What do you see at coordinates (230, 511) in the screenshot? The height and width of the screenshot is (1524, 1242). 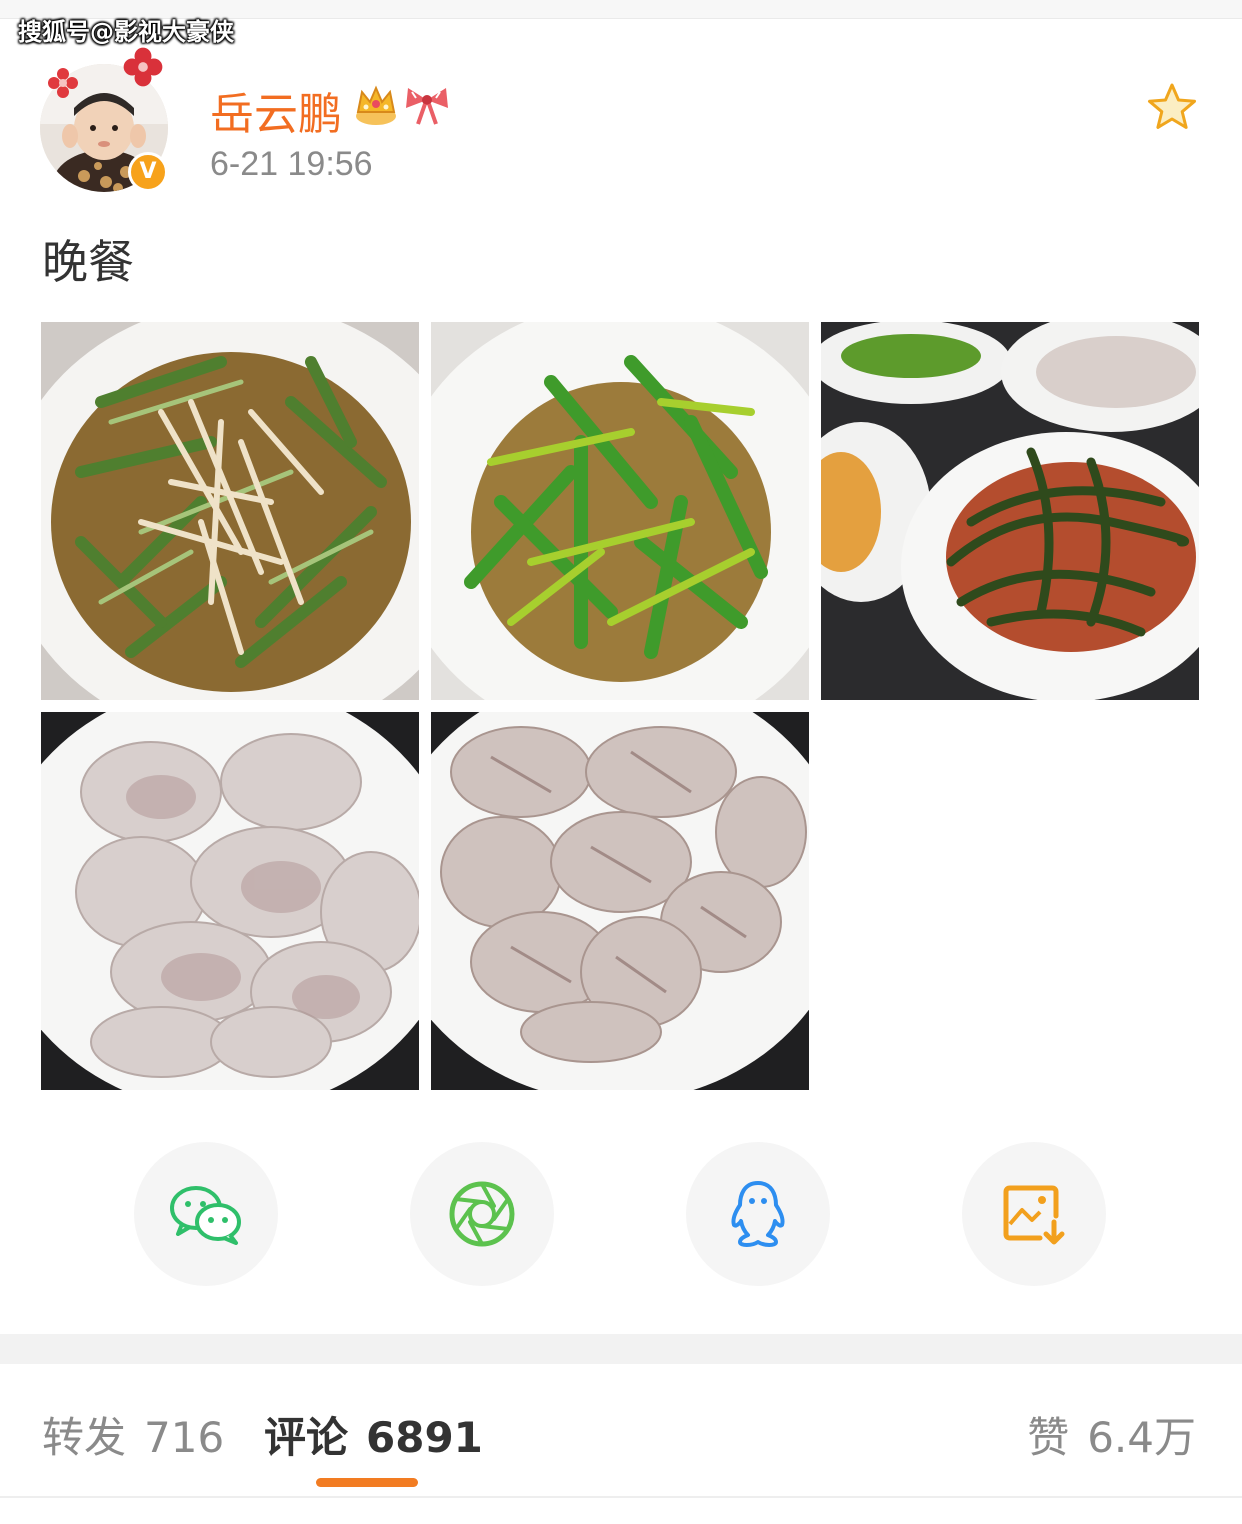 I see `photo-cucumber-enoki-salad` at bounding box center [230, 511].